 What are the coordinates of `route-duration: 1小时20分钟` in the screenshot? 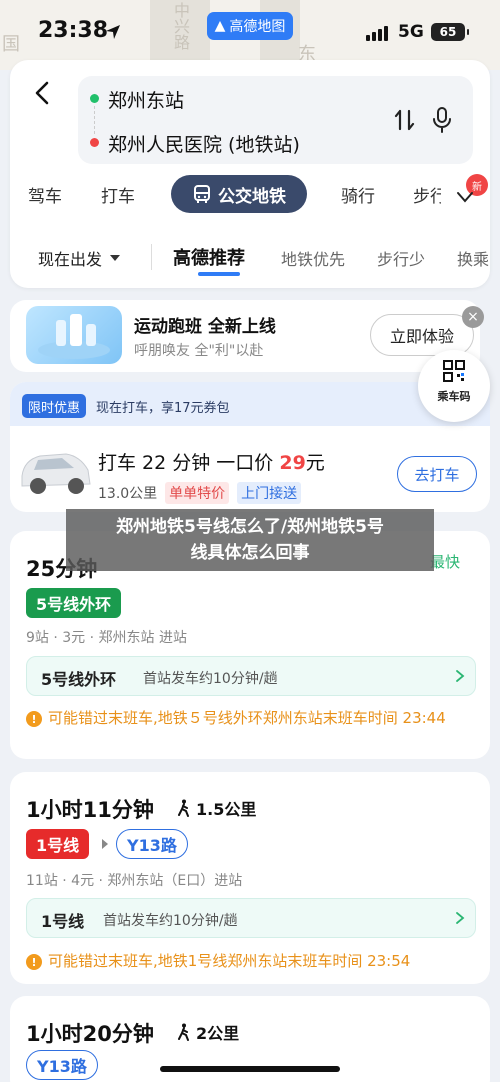 It's located at (90, 1034).